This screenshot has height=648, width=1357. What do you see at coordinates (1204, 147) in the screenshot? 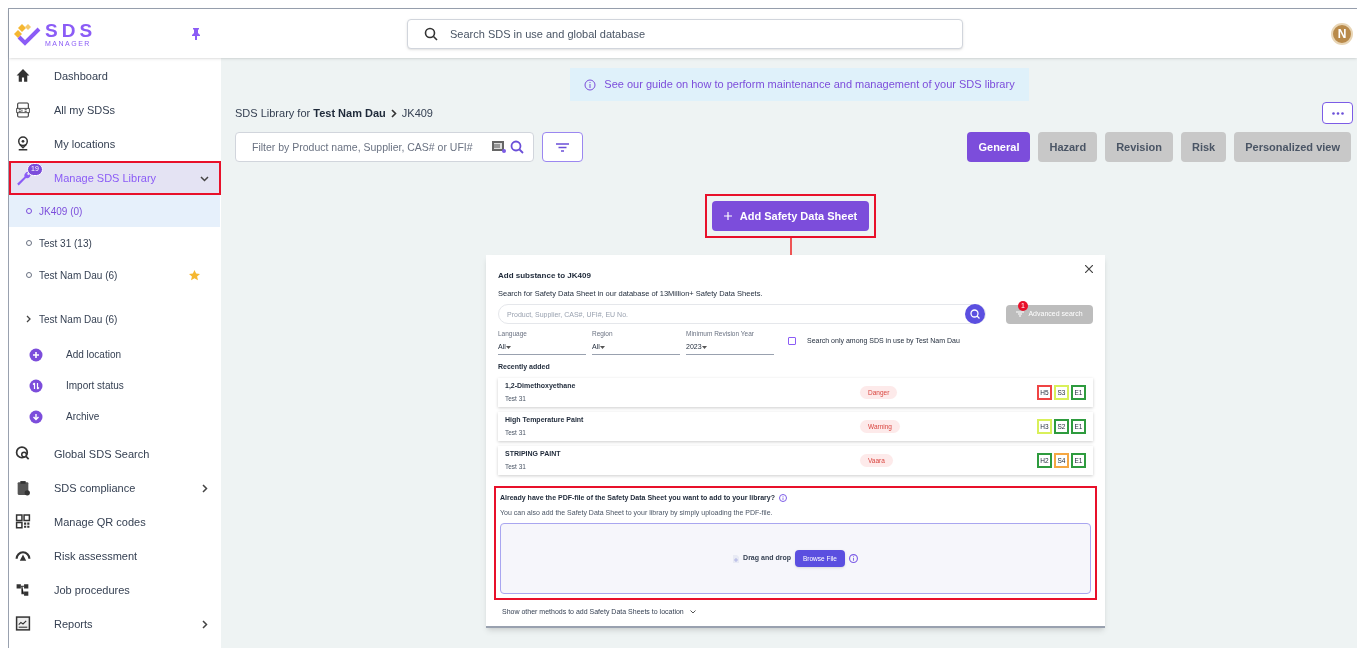
I see `tab: Risk` at bounding box center [1204, 147].